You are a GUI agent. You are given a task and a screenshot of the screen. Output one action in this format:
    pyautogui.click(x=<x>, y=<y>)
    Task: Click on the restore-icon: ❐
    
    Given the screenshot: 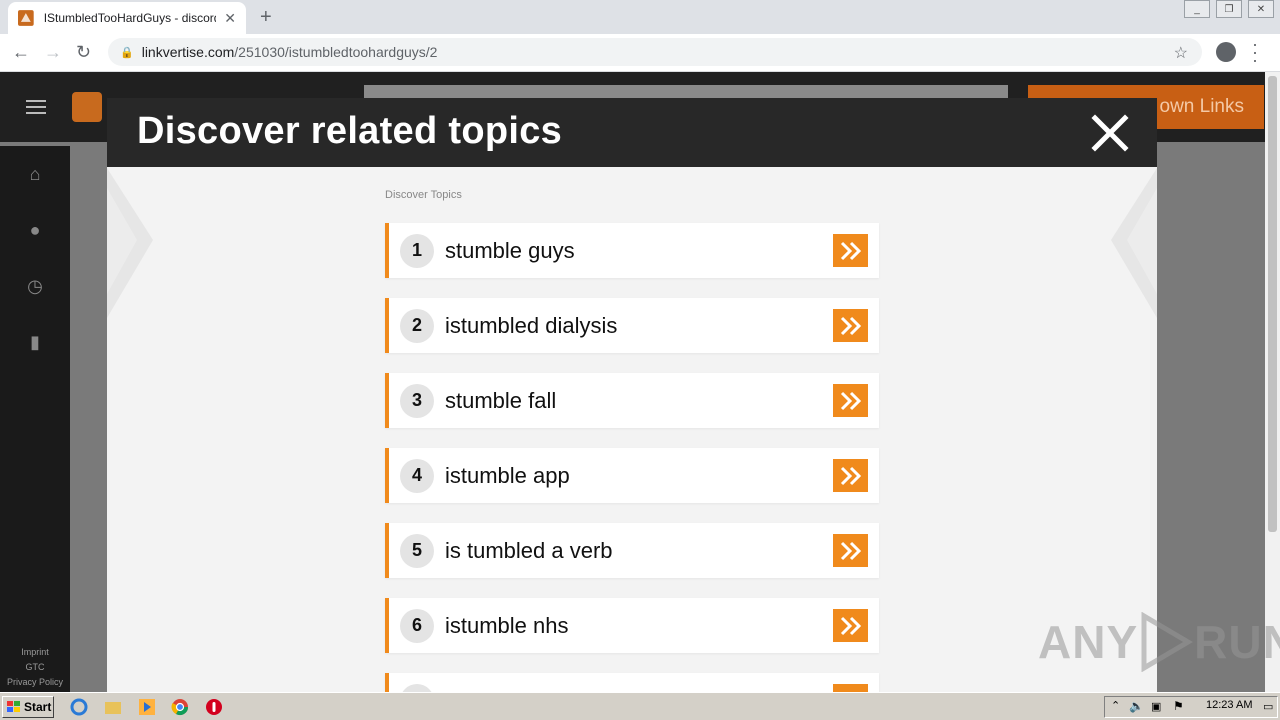 What is the action you would take?
    pyautogui.click(x=1229, y=9)
    